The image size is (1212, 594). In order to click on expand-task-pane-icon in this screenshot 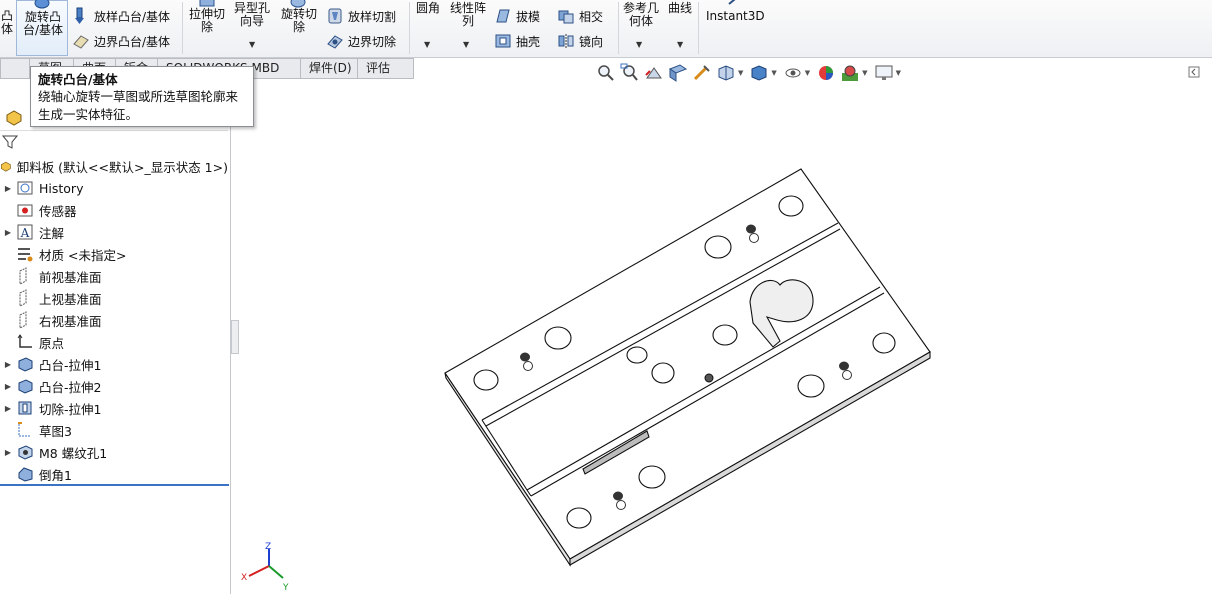, I will do `click(1194, 72)`.